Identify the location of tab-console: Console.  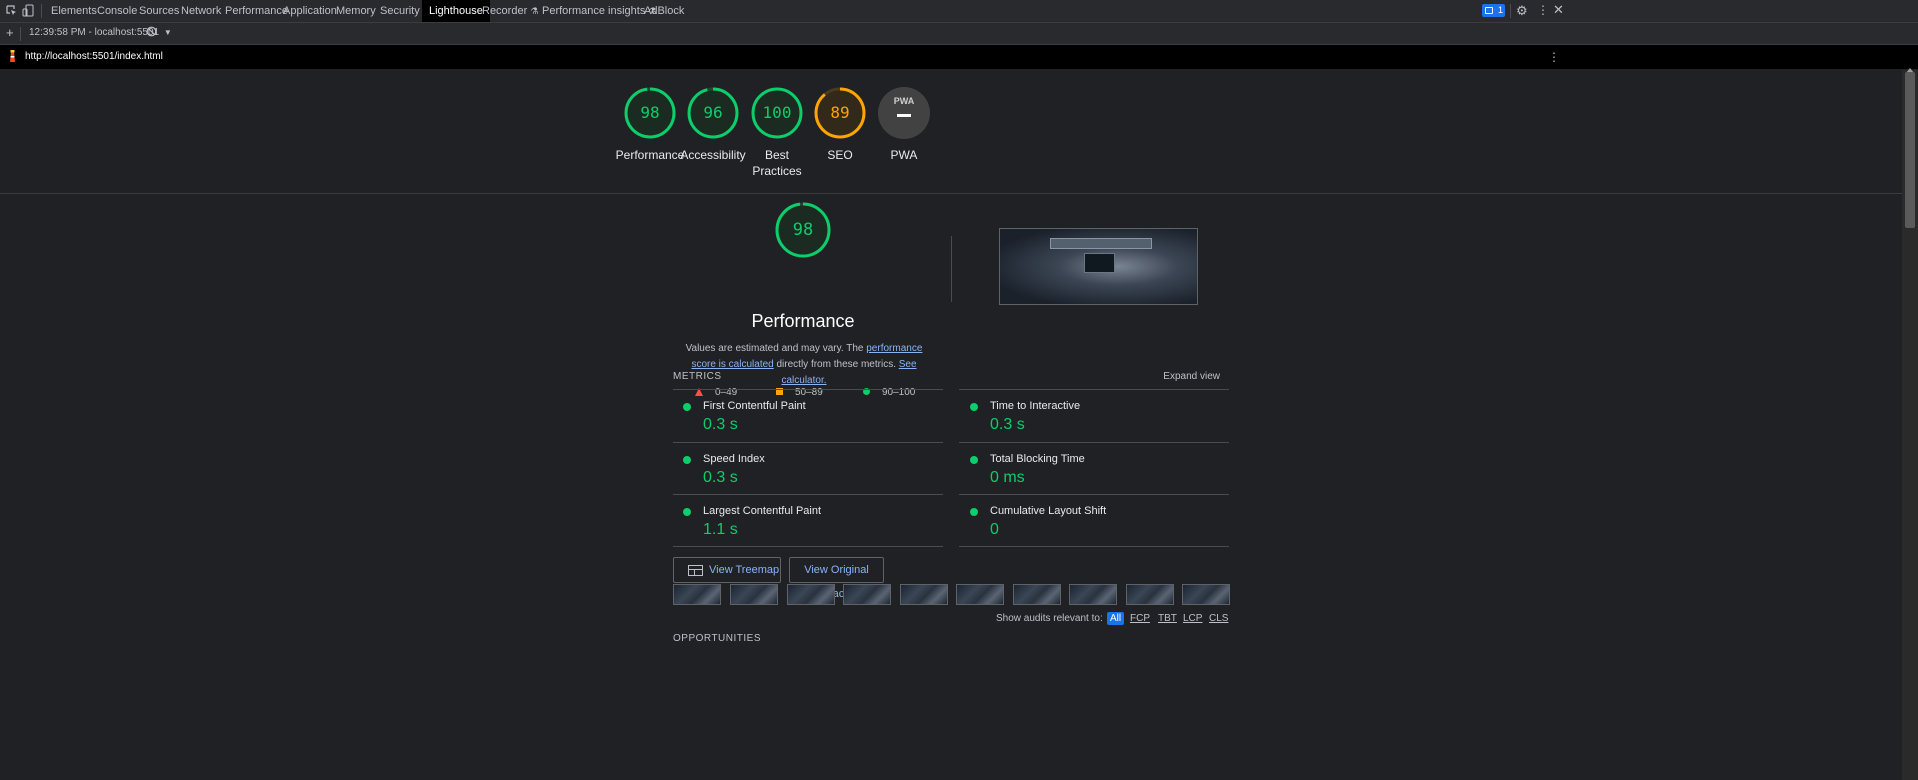
(117, 11).